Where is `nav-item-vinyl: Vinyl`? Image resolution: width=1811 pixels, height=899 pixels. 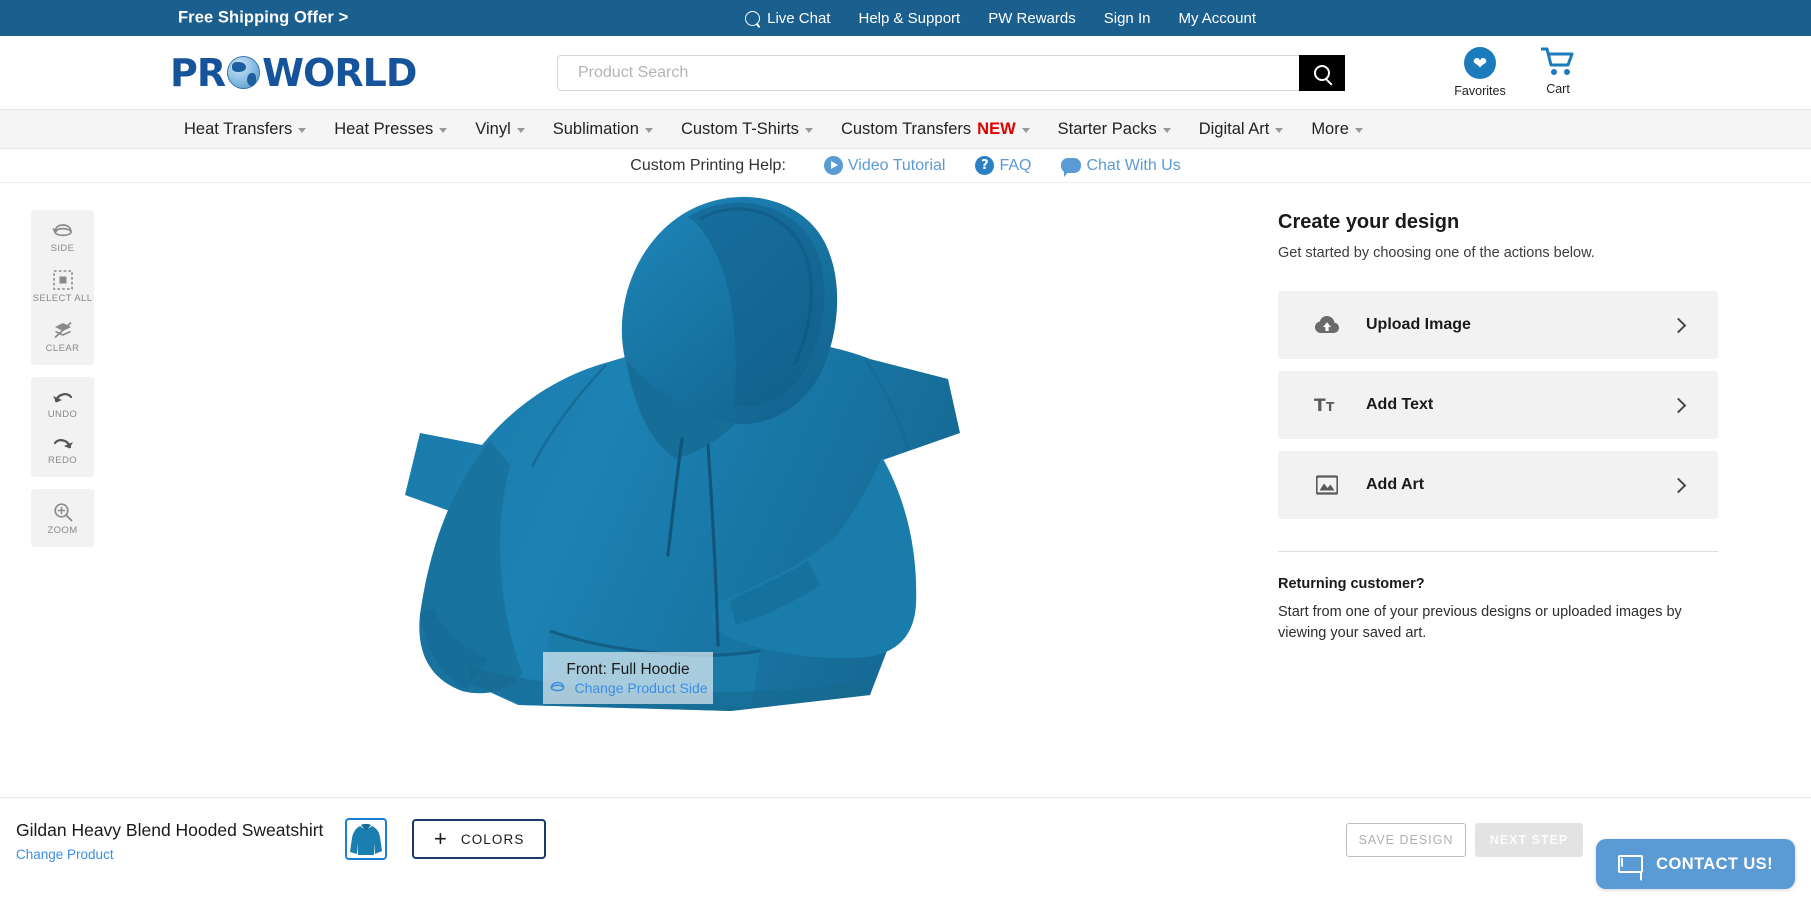 nav-item-vinyl: Vinyl is located at coordinates (499, 129).